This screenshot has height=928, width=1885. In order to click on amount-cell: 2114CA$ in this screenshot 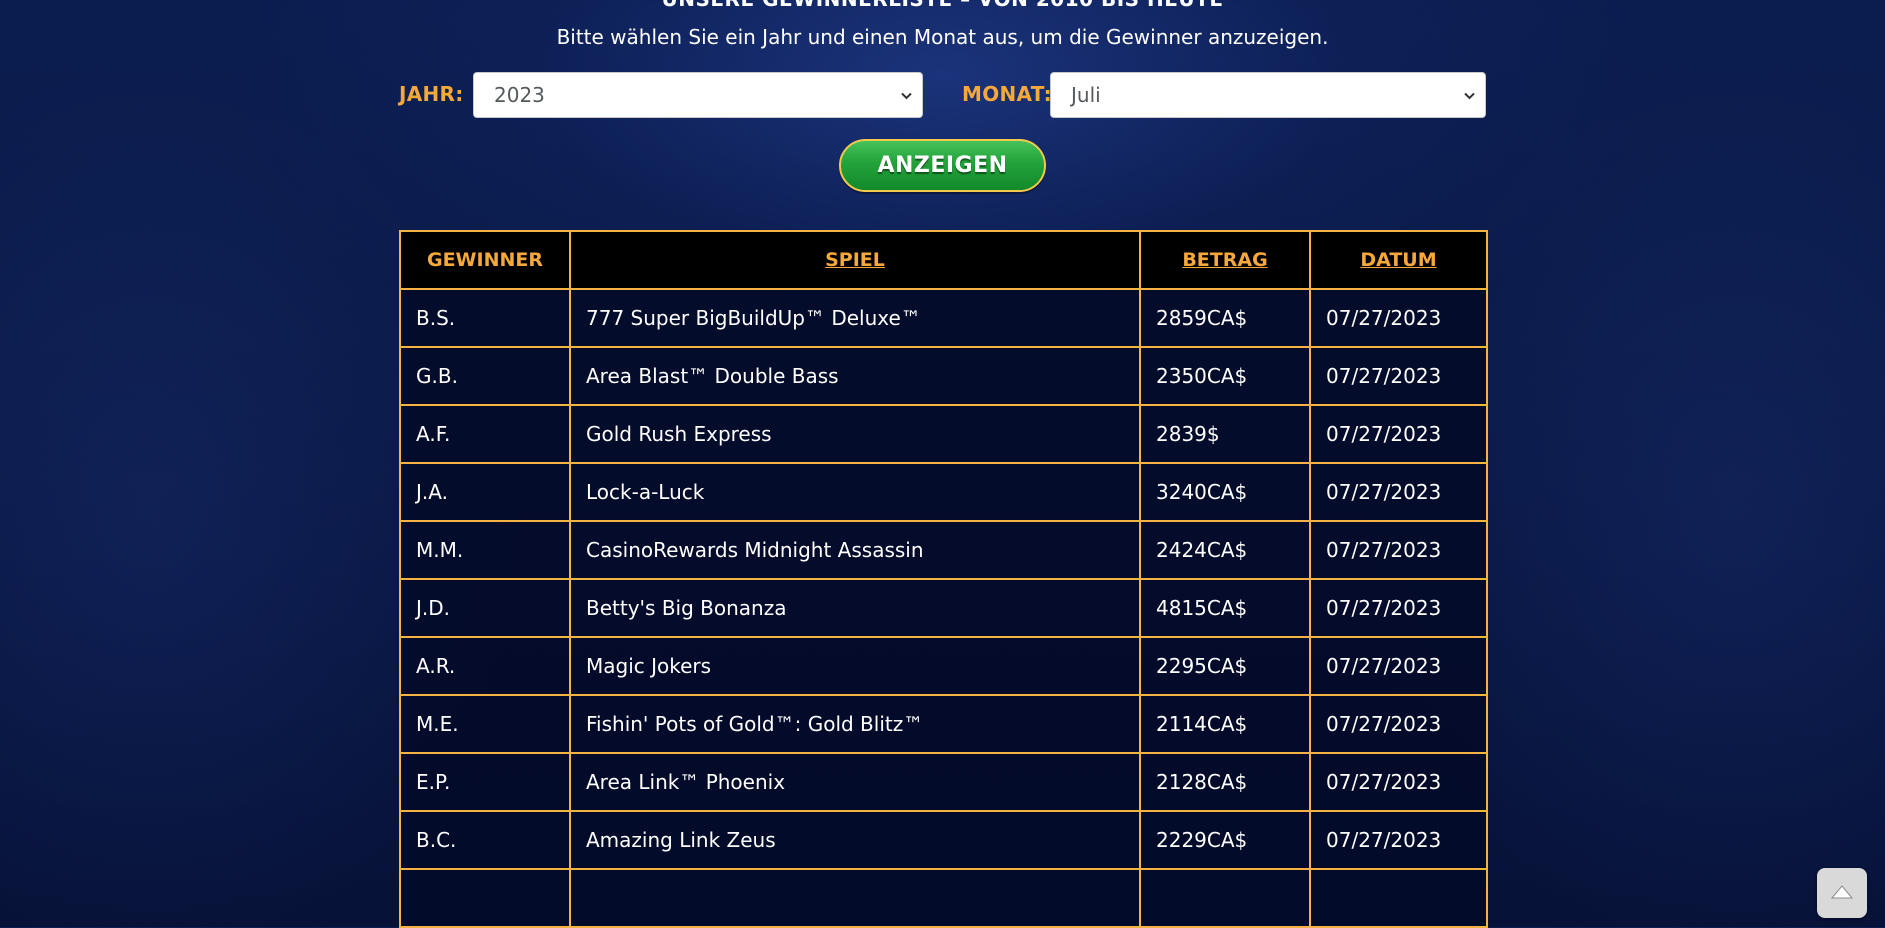, I will do `click(1225, 724)`.